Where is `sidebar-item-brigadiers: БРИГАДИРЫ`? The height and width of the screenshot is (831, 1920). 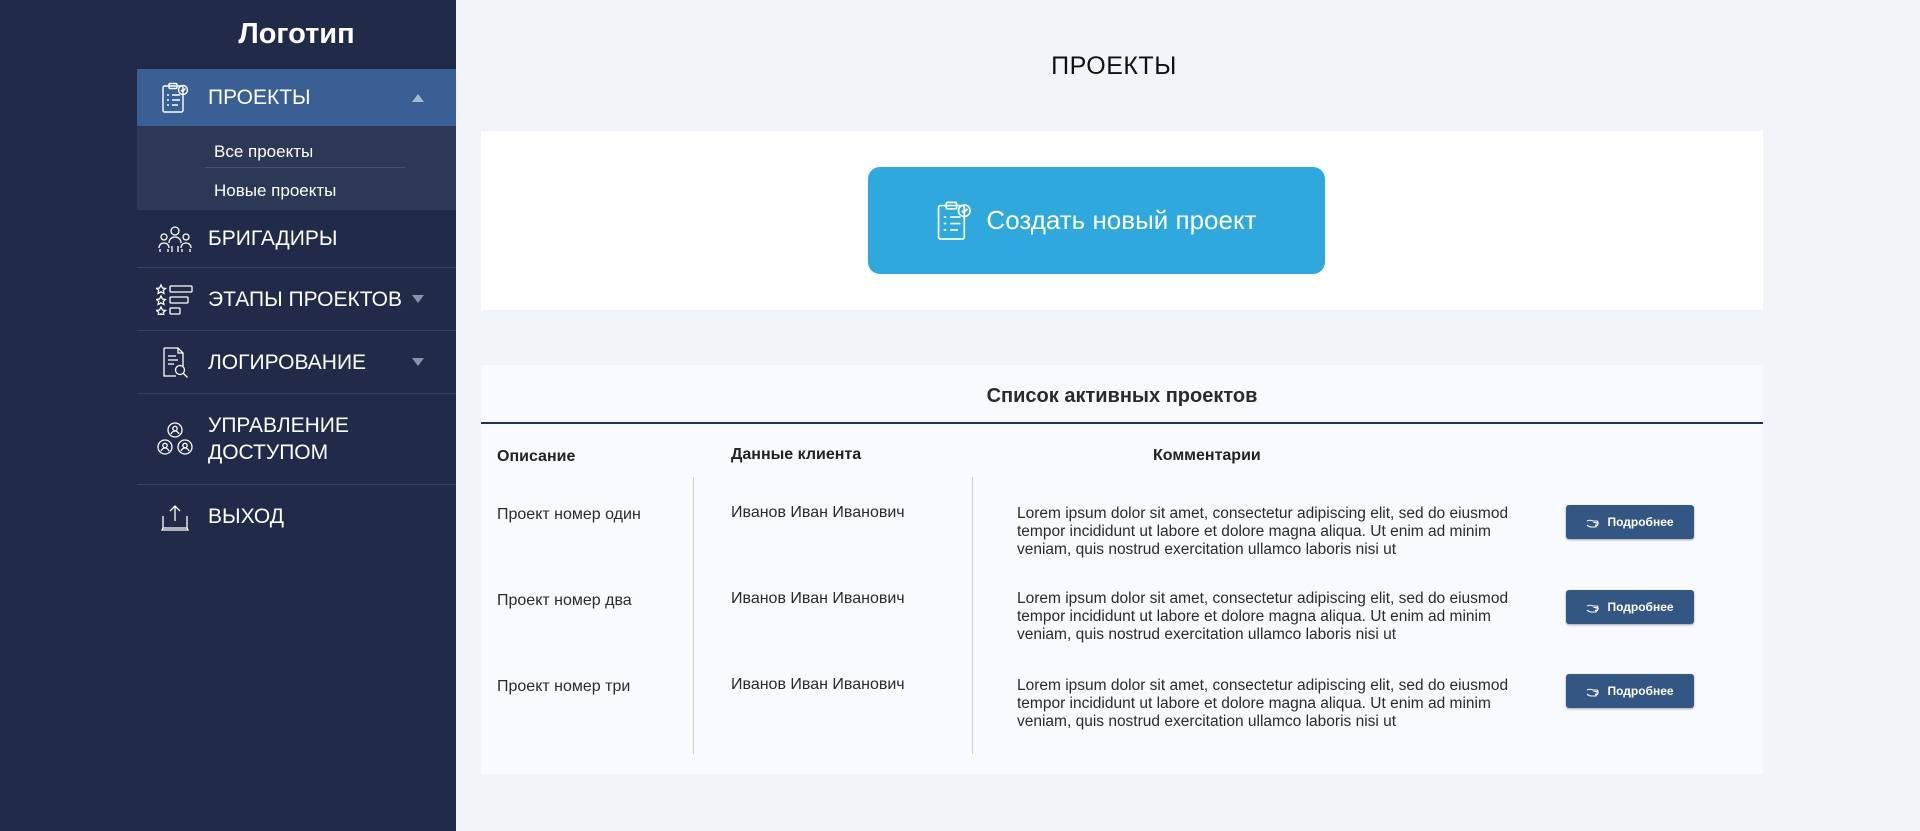 sidebar-item-brigadiers: БРИГАДИРЫ is located at coordinates (296, 239).